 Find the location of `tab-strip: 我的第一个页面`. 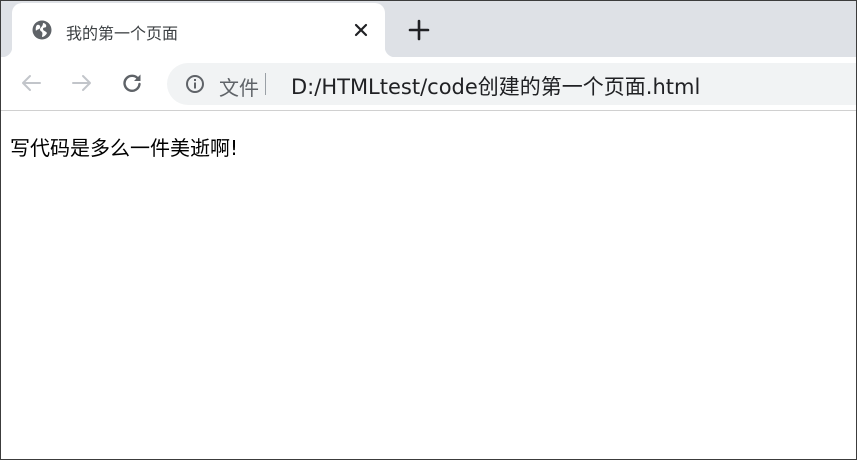

tab-strip: 我的第一个页面 is located at coordinates (428, 29).